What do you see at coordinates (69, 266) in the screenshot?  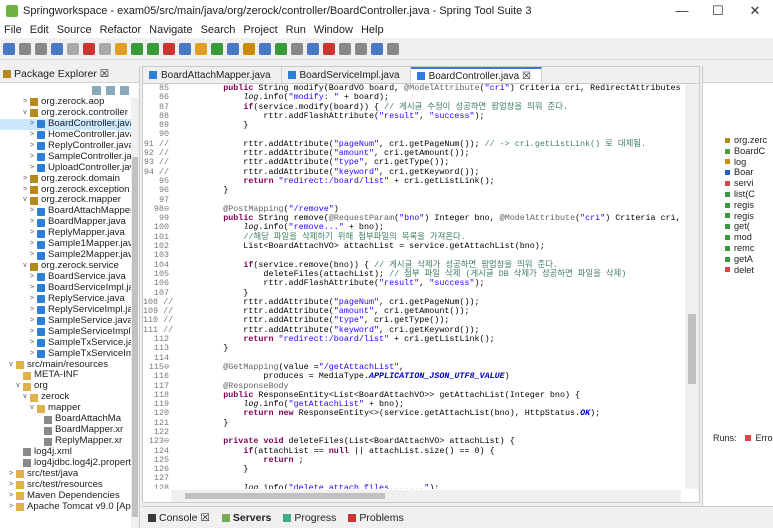 I see `tree-item: v org.zerock.service` at bounding box center [69, 266].